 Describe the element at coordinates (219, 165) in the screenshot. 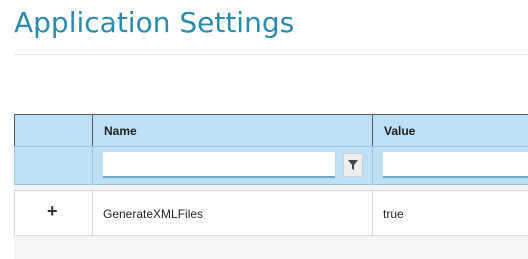

I see `name-filter-input` at that location.